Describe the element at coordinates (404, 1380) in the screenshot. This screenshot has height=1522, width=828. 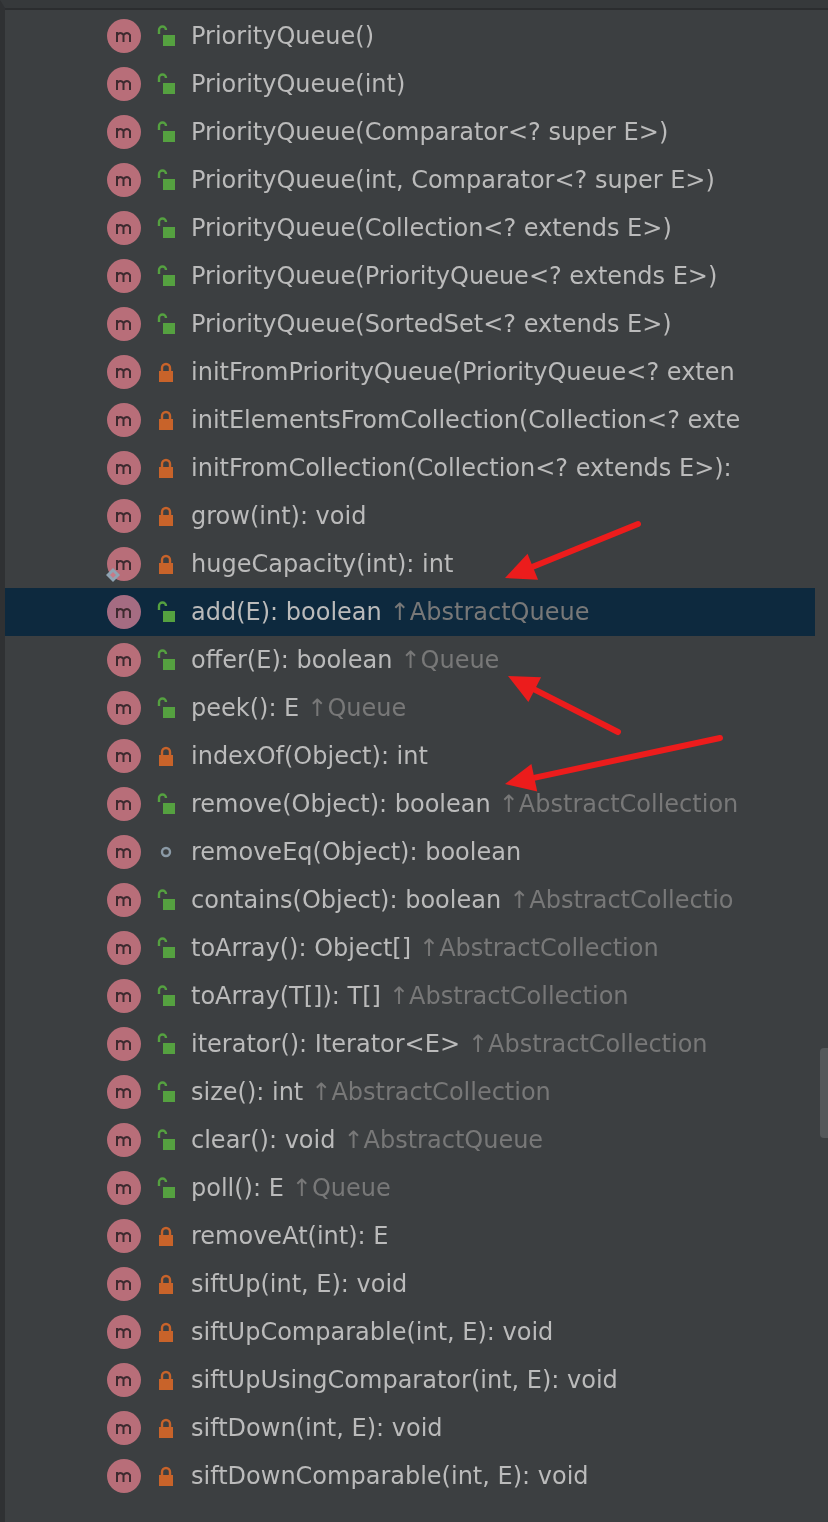
I see `method-signature: siftUpUsingComparator(int, E): void` at that location.